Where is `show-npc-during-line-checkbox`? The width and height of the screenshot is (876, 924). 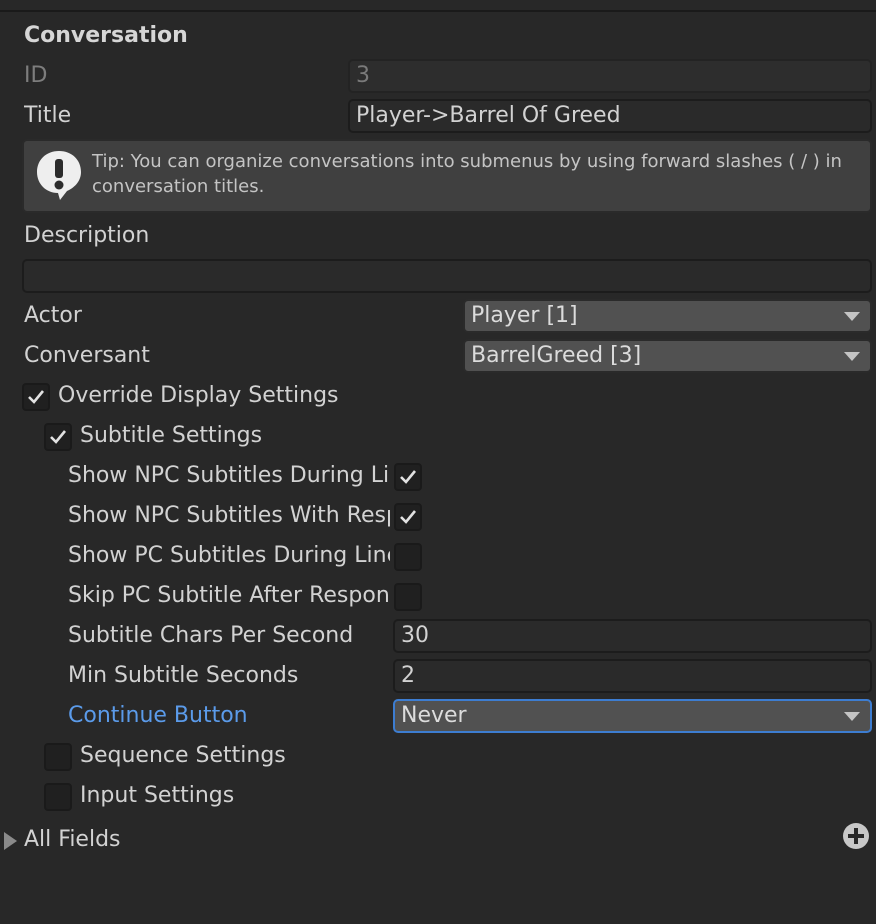 show-npc-during-line-checkbox is located at coordinates (408, 477).